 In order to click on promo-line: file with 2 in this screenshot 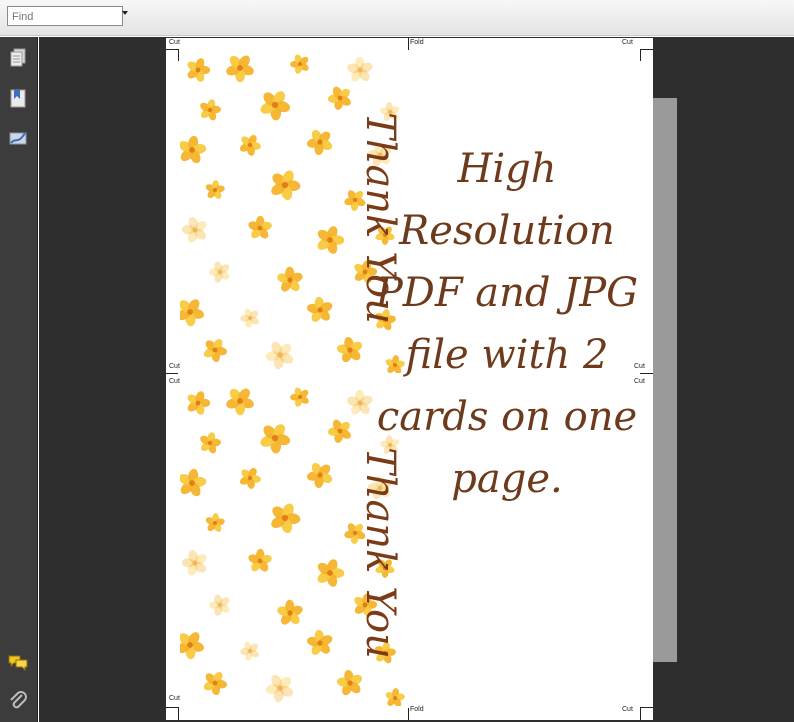, I will do `click(507, 355)`.